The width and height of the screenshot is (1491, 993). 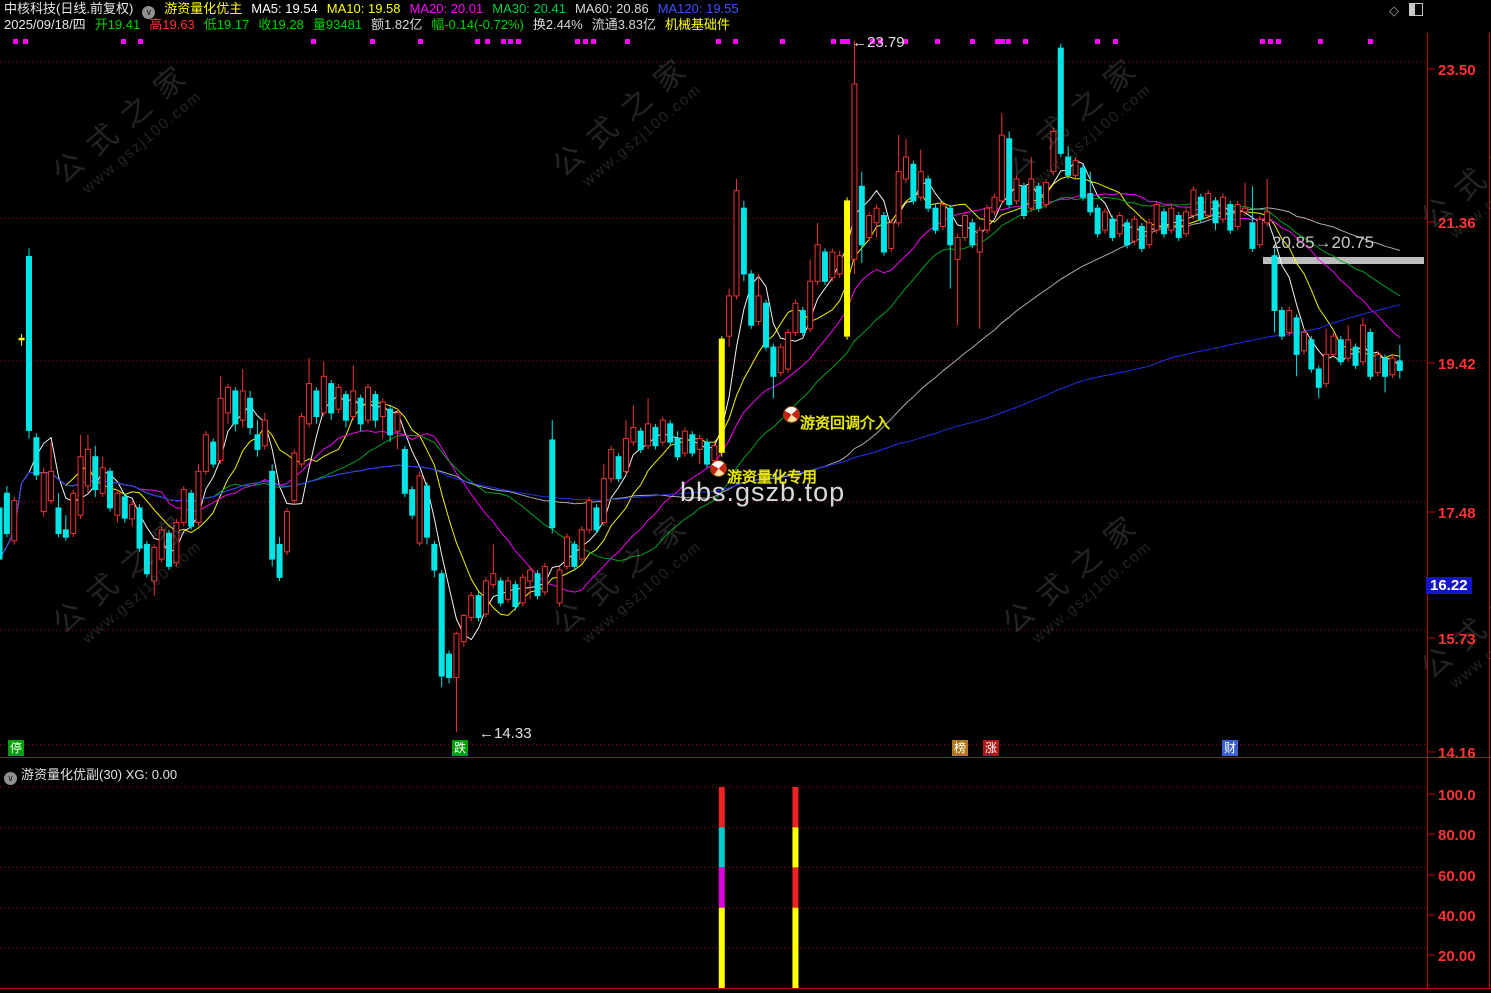 What do you see at coordinates (284, 8) in the screenshot?
I see `ma-label: MA5: 19.54` at bounding box center [284, 8].